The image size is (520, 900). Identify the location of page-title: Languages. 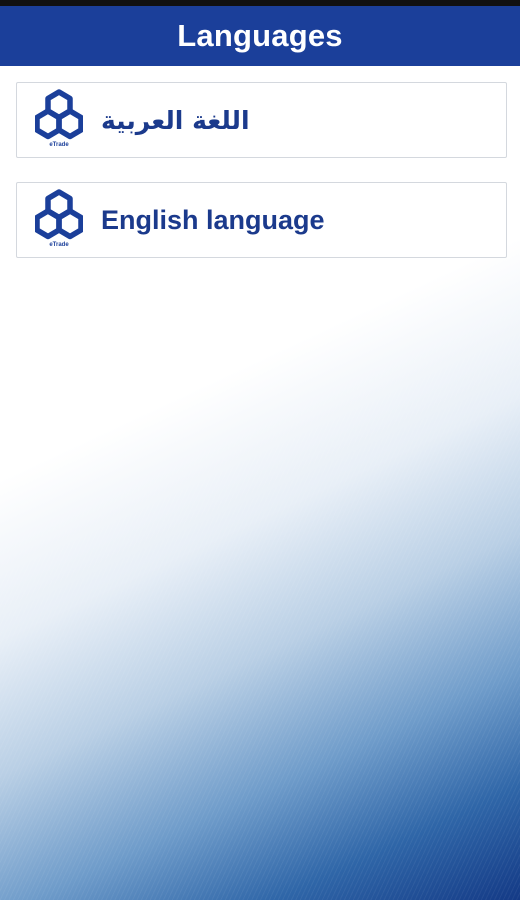
(260, 35).